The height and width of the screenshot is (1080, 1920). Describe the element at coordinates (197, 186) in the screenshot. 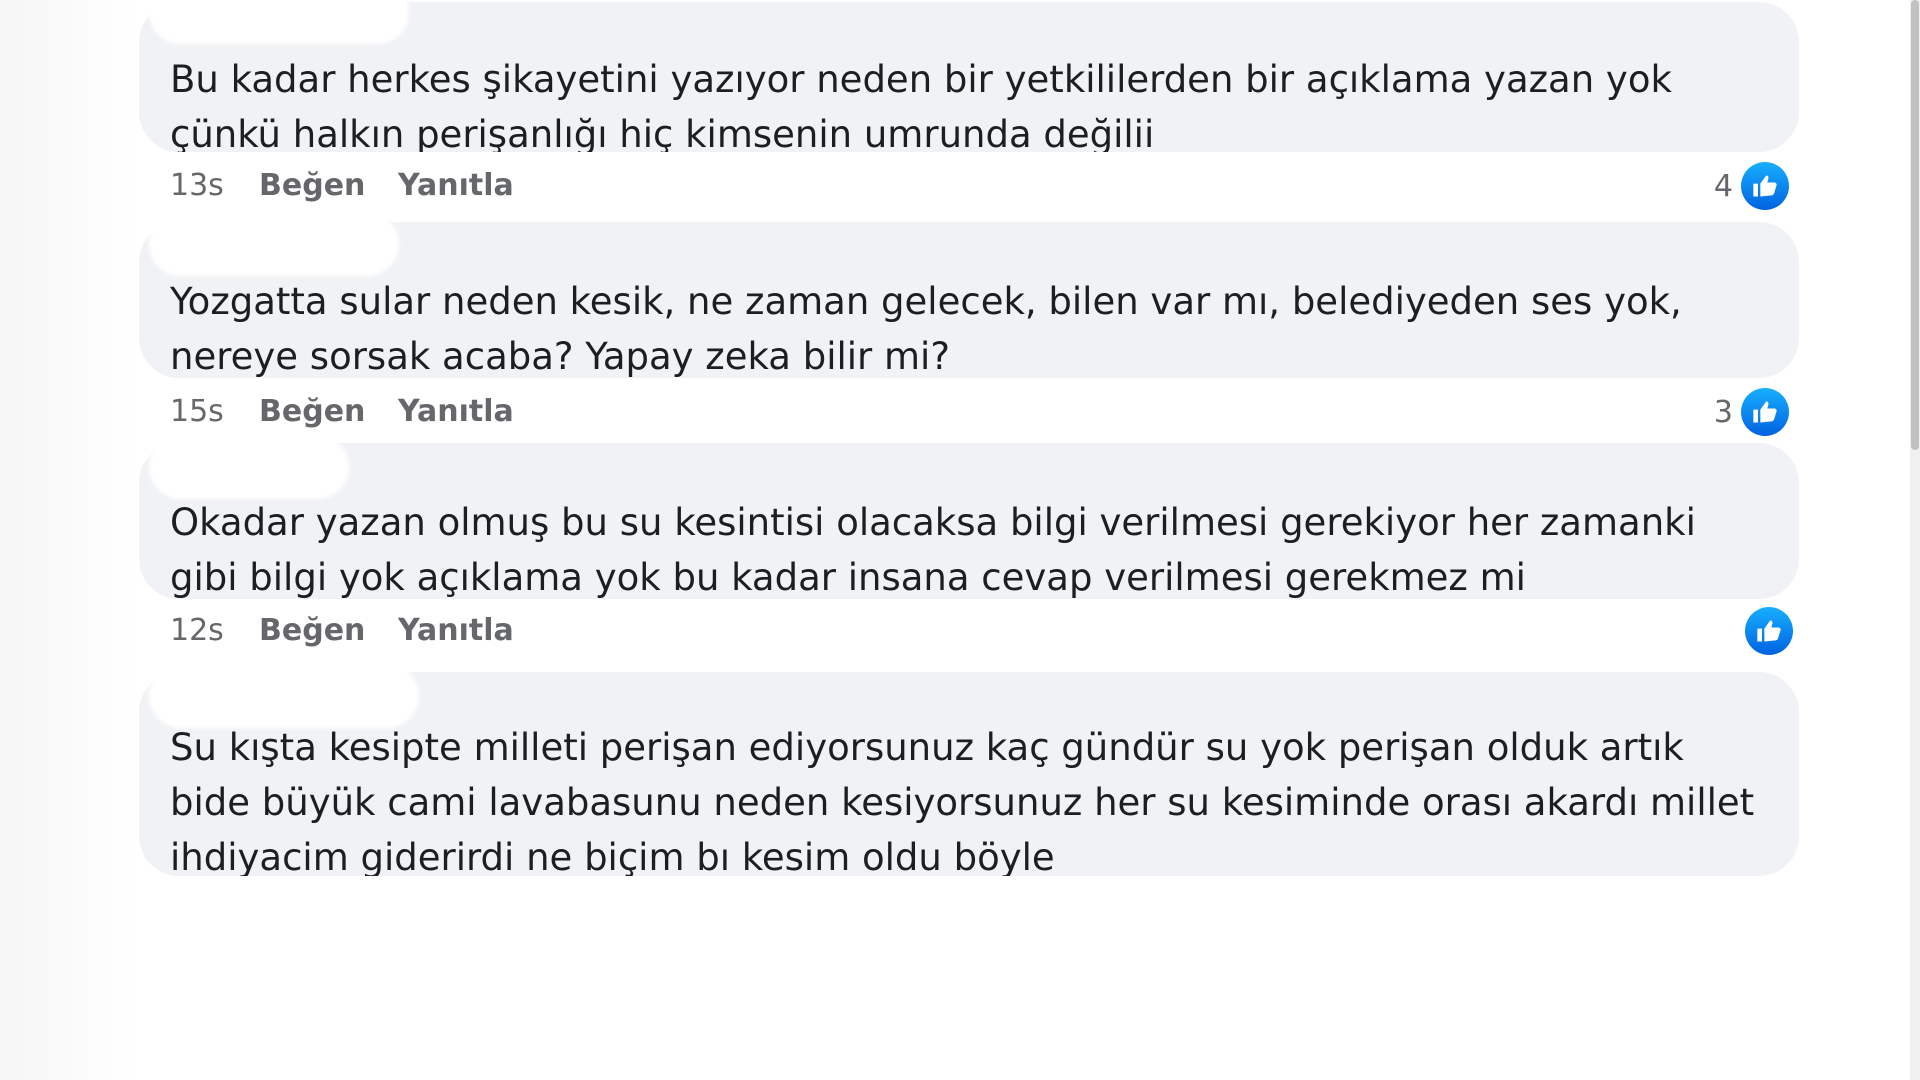

I see `comment-timestamp: 13s` at that location.